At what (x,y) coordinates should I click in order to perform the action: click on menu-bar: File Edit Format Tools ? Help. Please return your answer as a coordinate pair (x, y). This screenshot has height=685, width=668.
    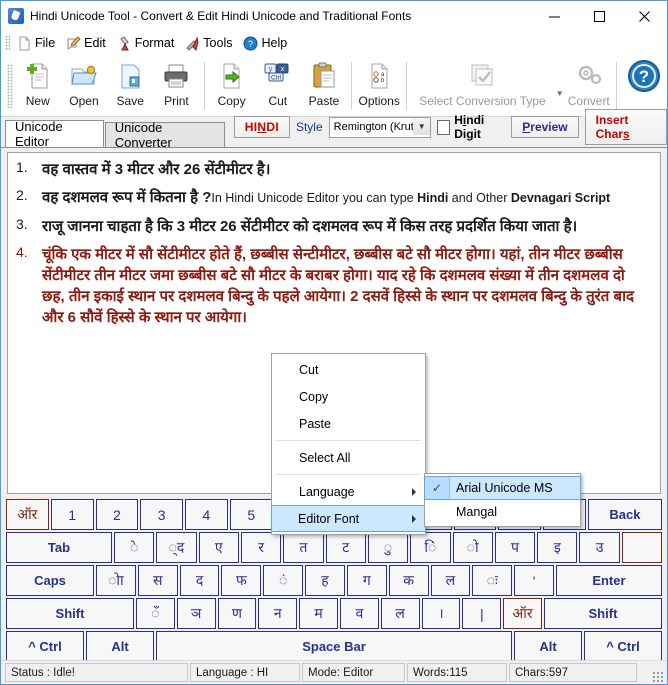
    Looking at the image, I should click on (334, 43).